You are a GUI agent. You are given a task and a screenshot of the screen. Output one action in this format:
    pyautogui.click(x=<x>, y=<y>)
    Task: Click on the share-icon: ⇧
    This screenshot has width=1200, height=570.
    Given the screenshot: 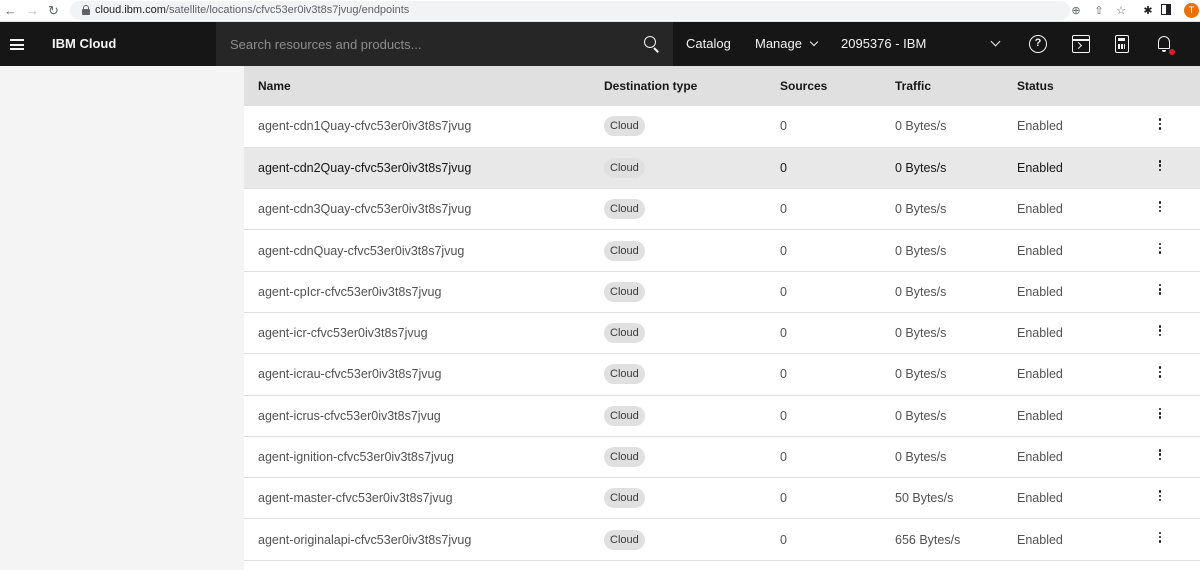 What is the action you would take?
    pyautogui.click(x=1099, y=11)
    